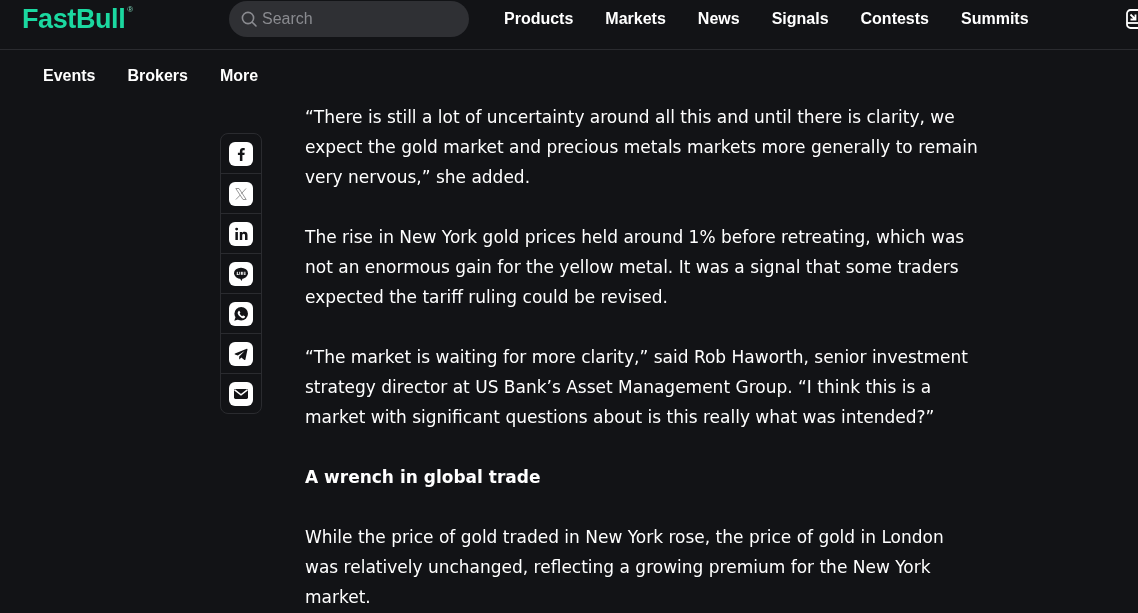 The height and width of the screenshot is (613, 1138). Describe the element at coordinates (241, 273) in the screenshot. I see `line-chat-icon` at that location.